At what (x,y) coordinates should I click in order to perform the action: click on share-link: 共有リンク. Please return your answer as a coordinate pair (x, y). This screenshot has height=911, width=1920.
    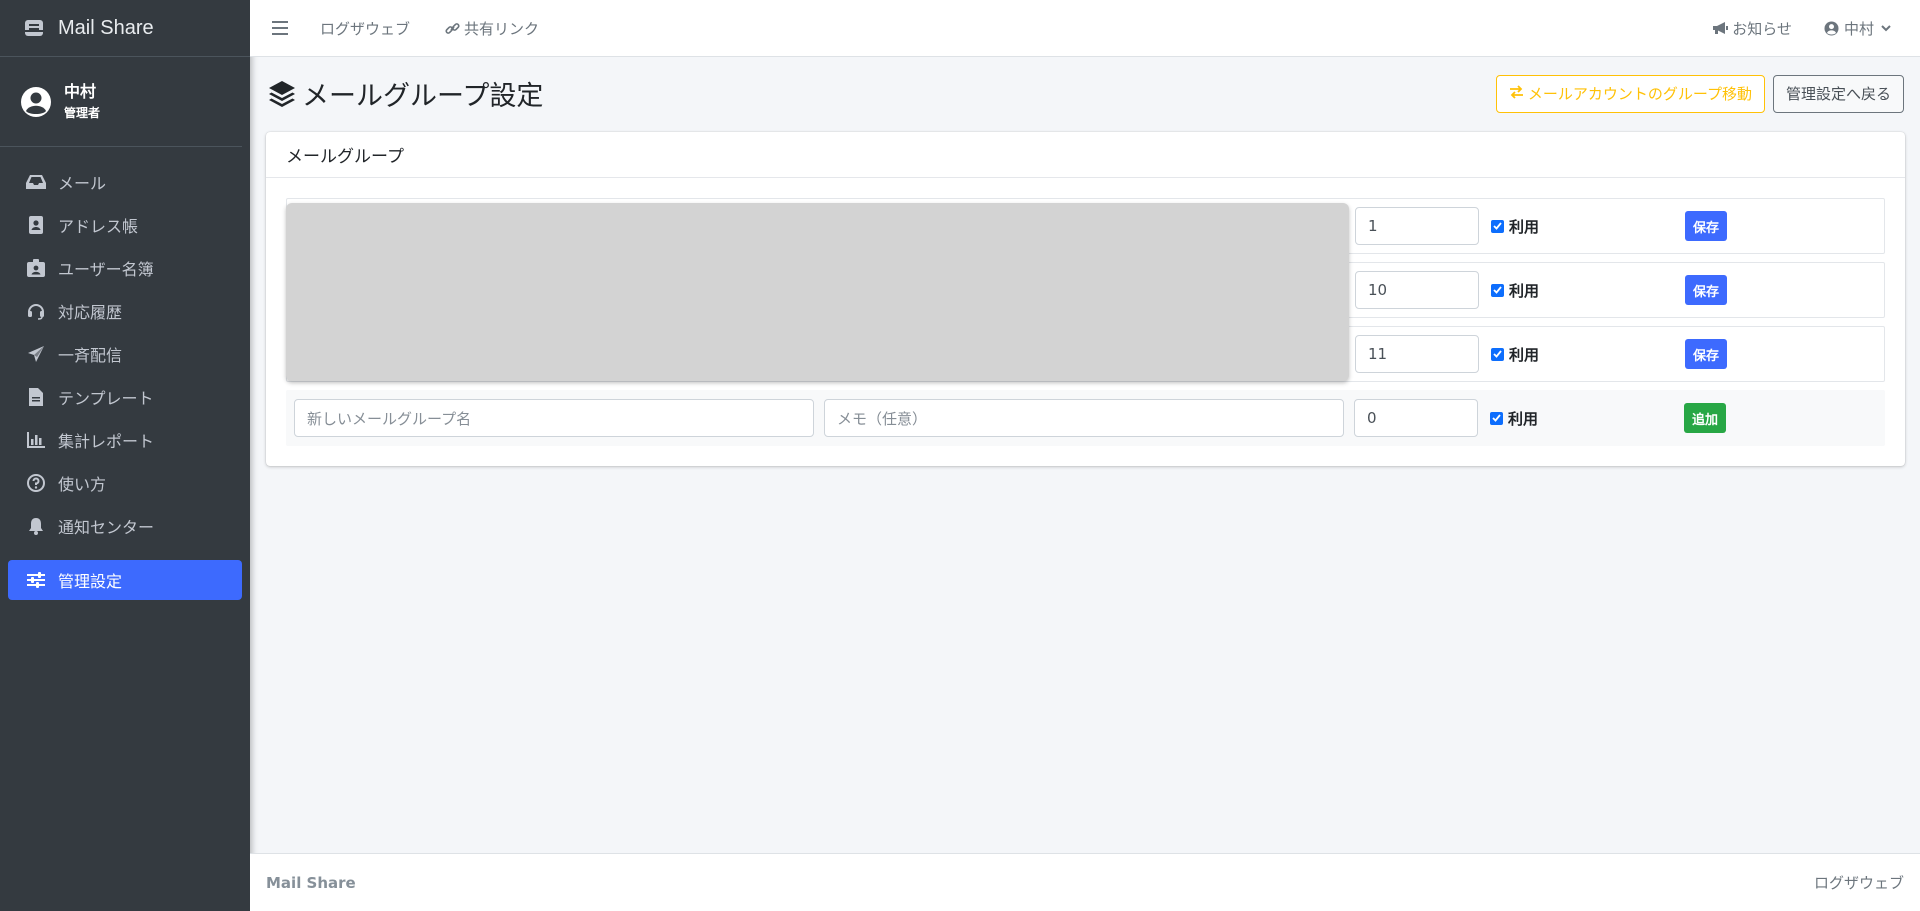
    Looking at the image, I should click on (491, 28).